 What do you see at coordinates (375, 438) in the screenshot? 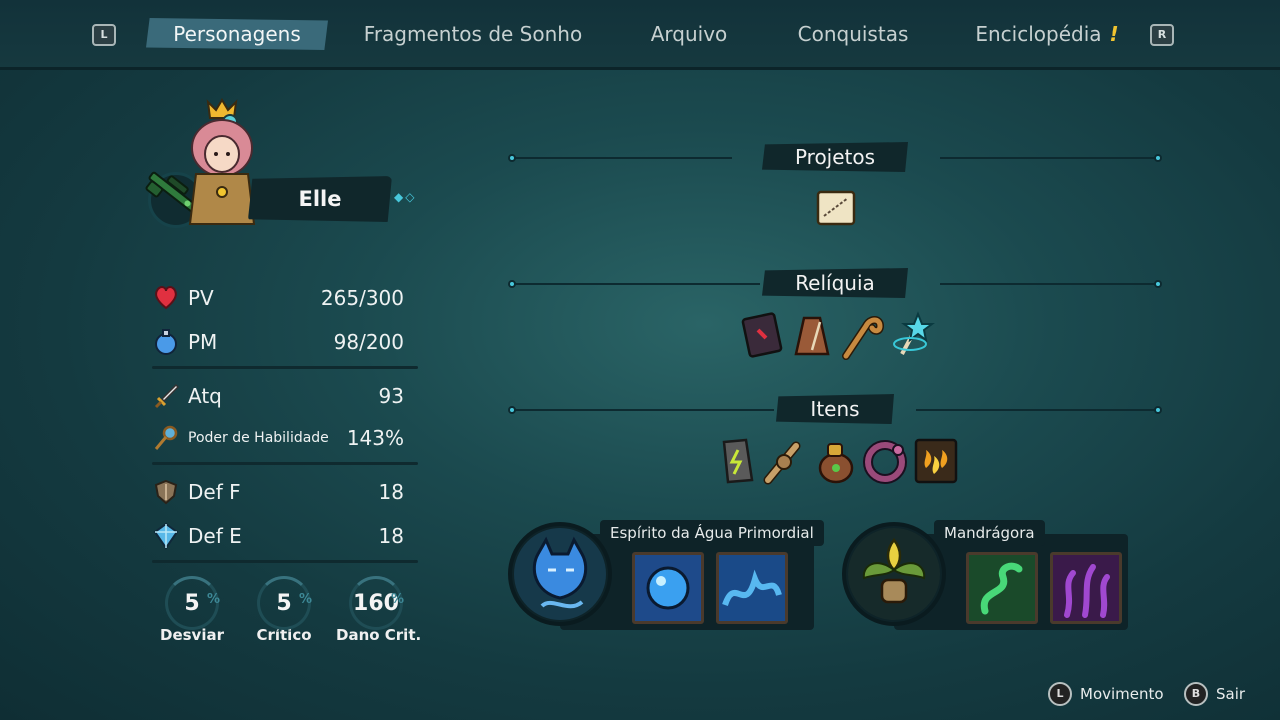
I see `stat-value: 143%` at bounding box center [375, 438].